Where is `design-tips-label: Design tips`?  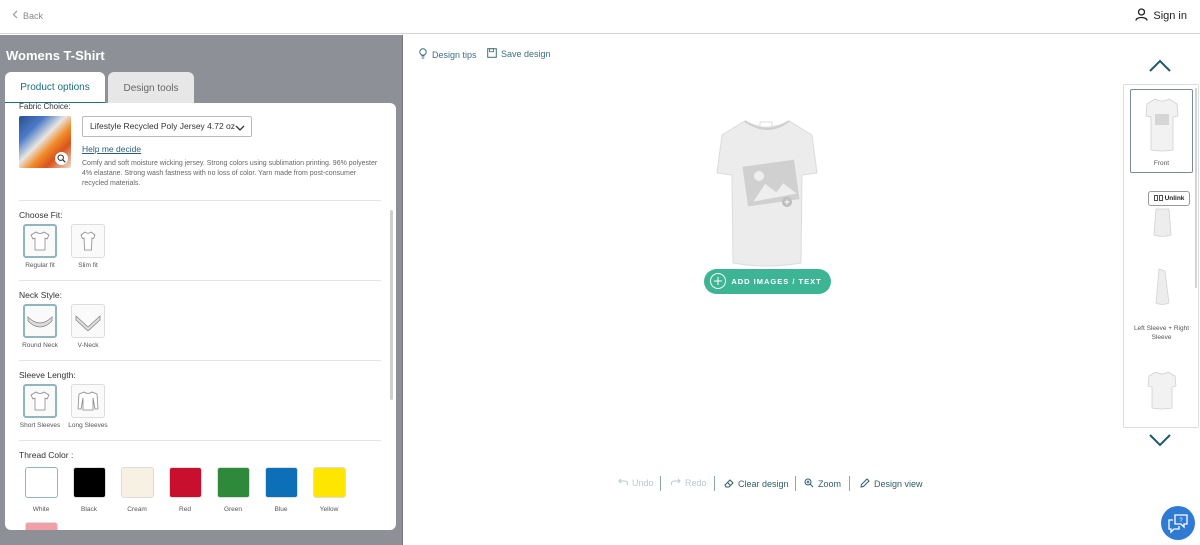 design-tips-label: Design tips is located at coordinates (454, 54).